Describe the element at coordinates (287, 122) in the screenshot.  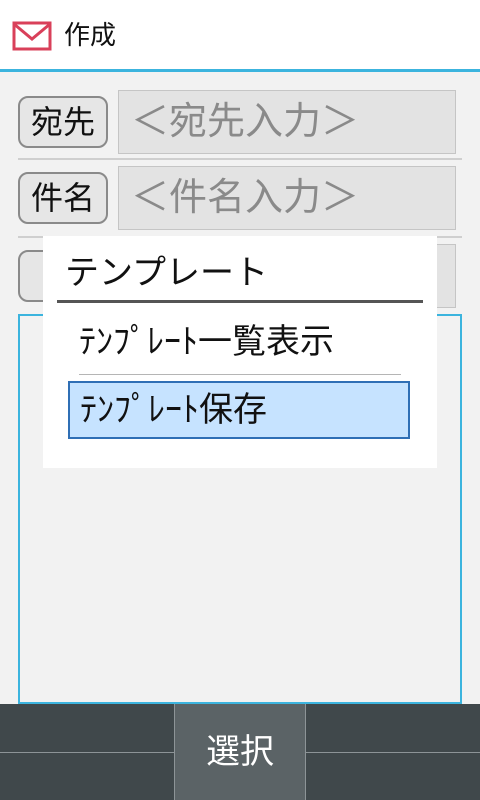
I see `to-input: ＜宛先入力＞` at that location.